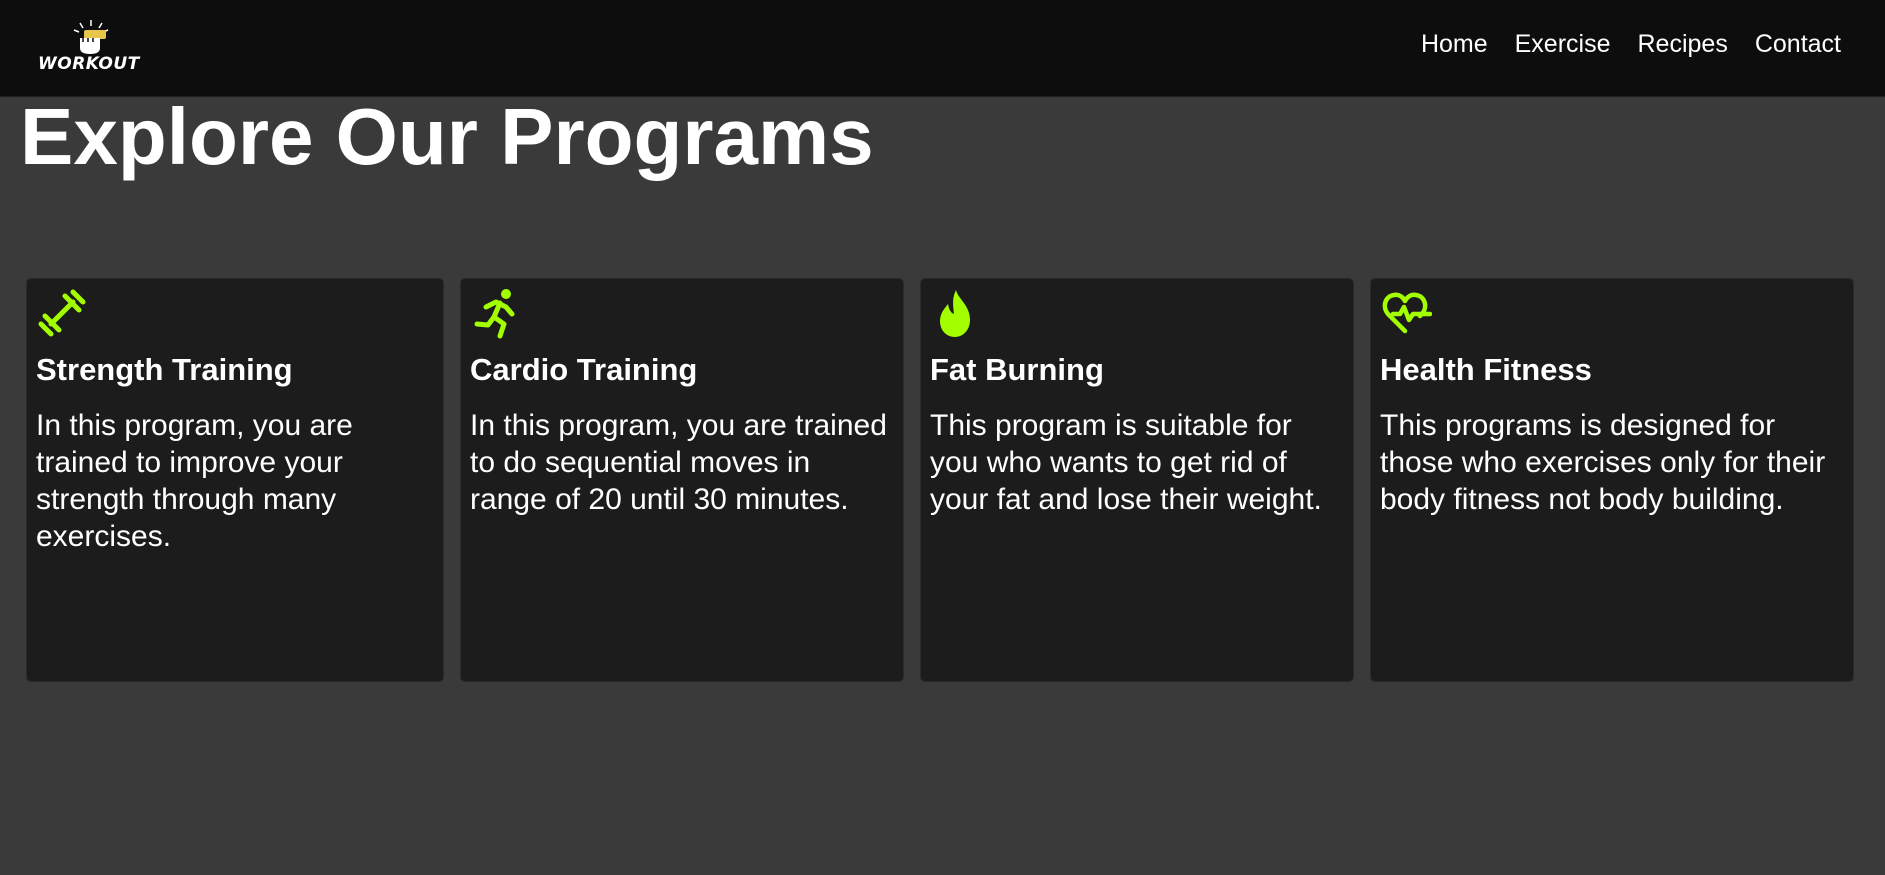 Image resolution: width=1885 pixels, height=875 pixels. What do you see at coordinates (1486, 369) in the screenshot?
I see `card-title: Health Fitness` at bounding box center [1486, 369].